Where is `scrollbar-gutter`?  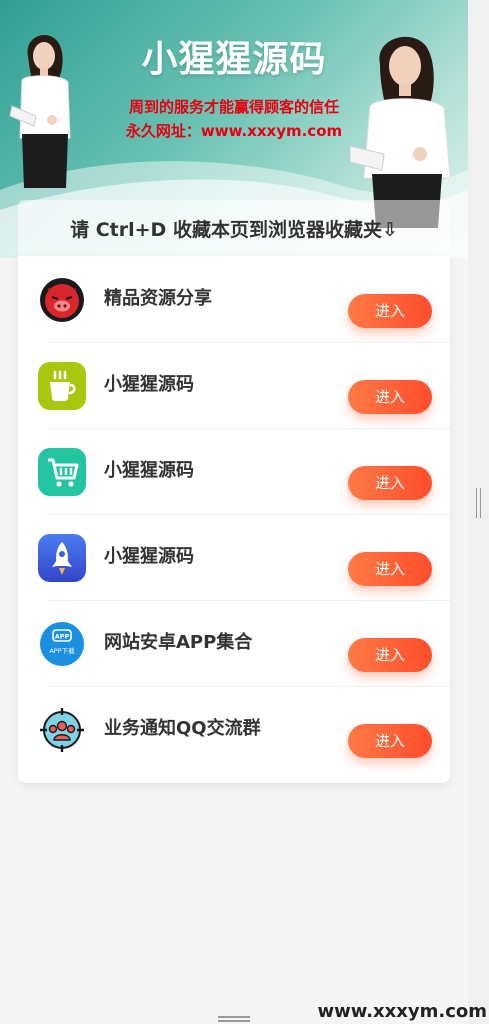
scrollbar-gutter is located at coordinates (478, 512).